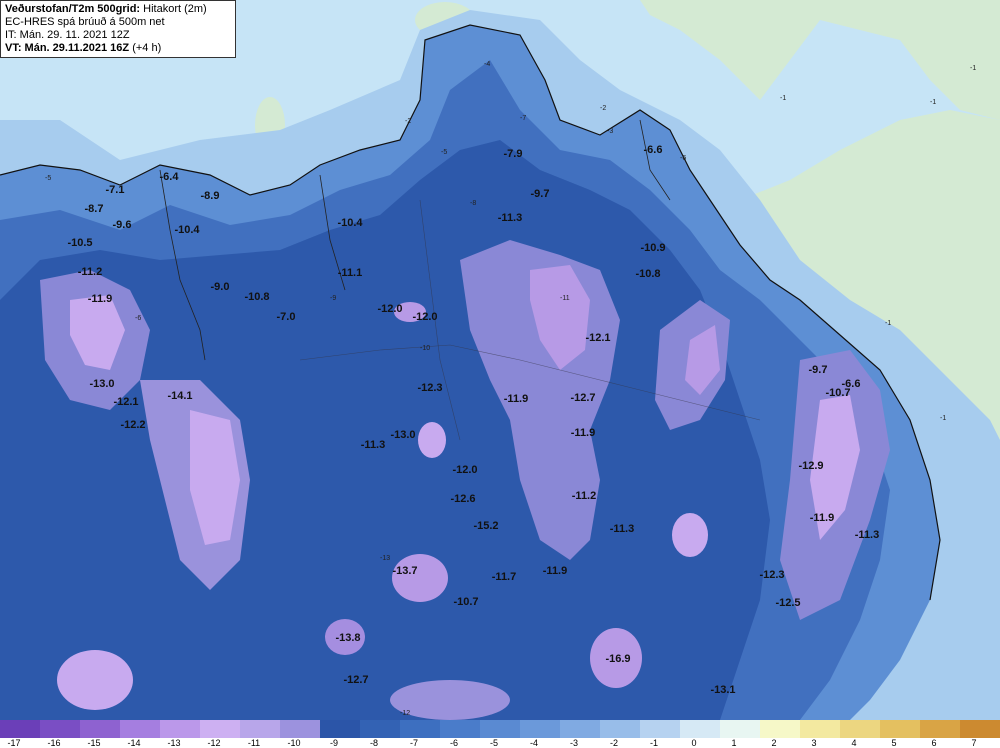  Describe the element at coordinates (122, 225) in the screenshot. I see `temperature-label: -9.6` at that location.